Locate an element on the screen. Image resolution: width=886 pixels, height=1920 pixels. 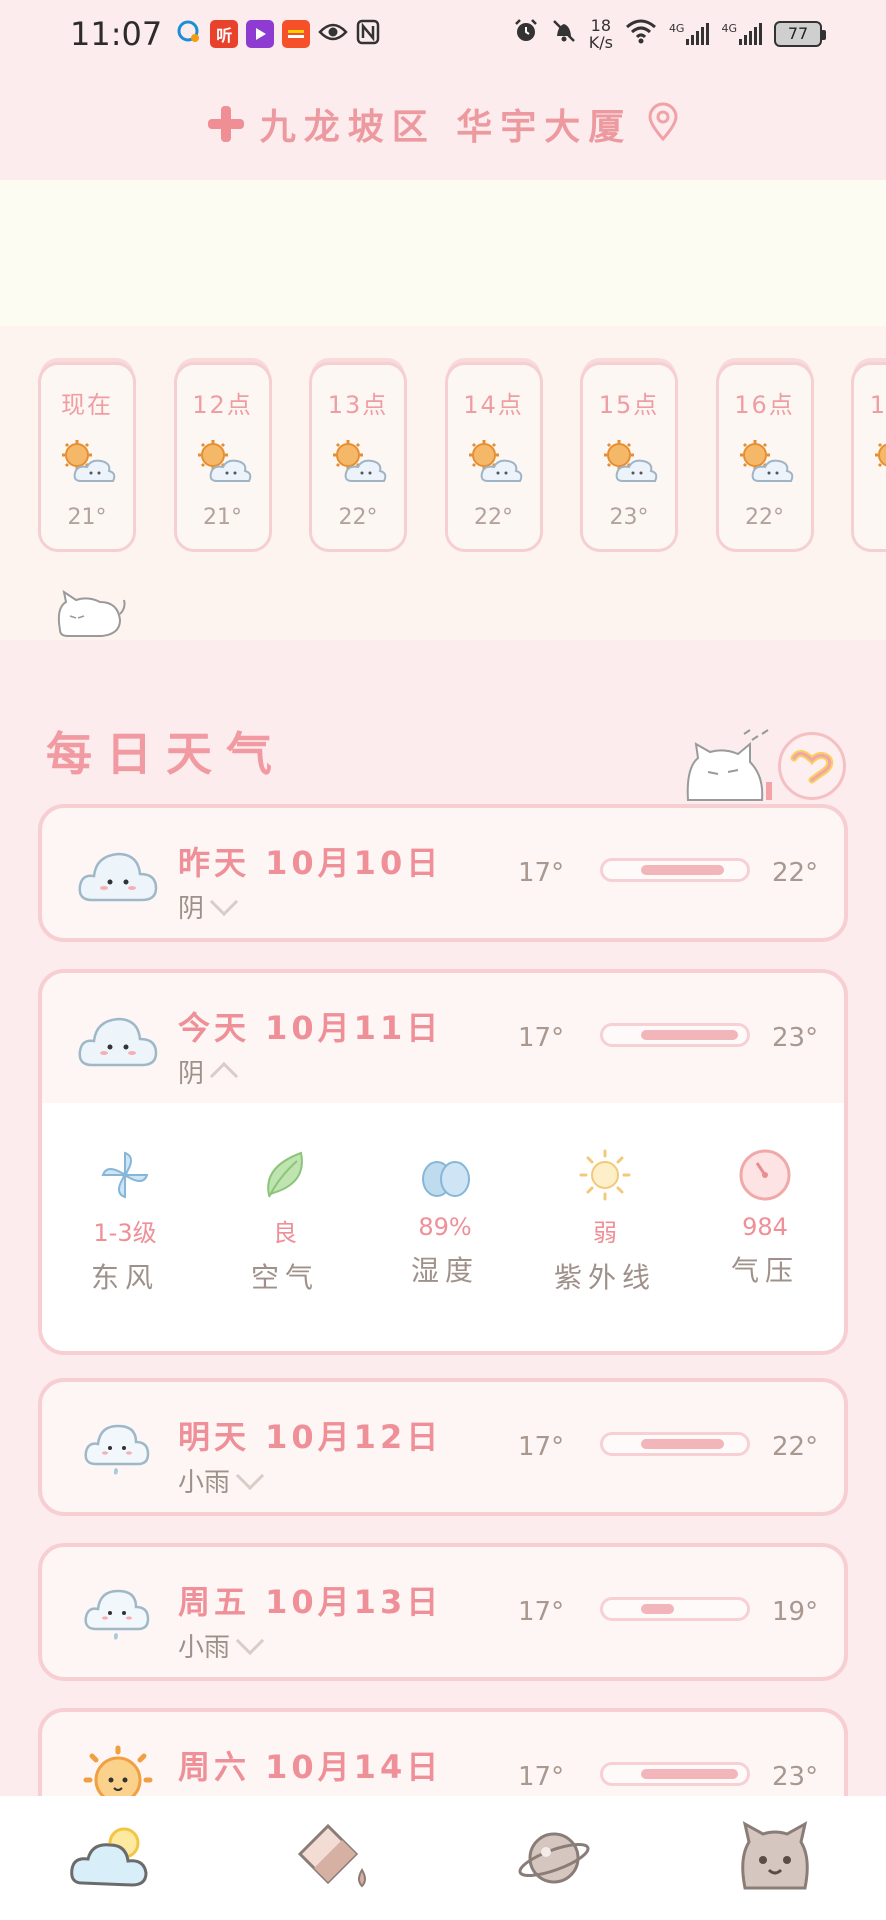
location-name: 九龙坡区 华宇大厦 is located at coordinates (446, 124).